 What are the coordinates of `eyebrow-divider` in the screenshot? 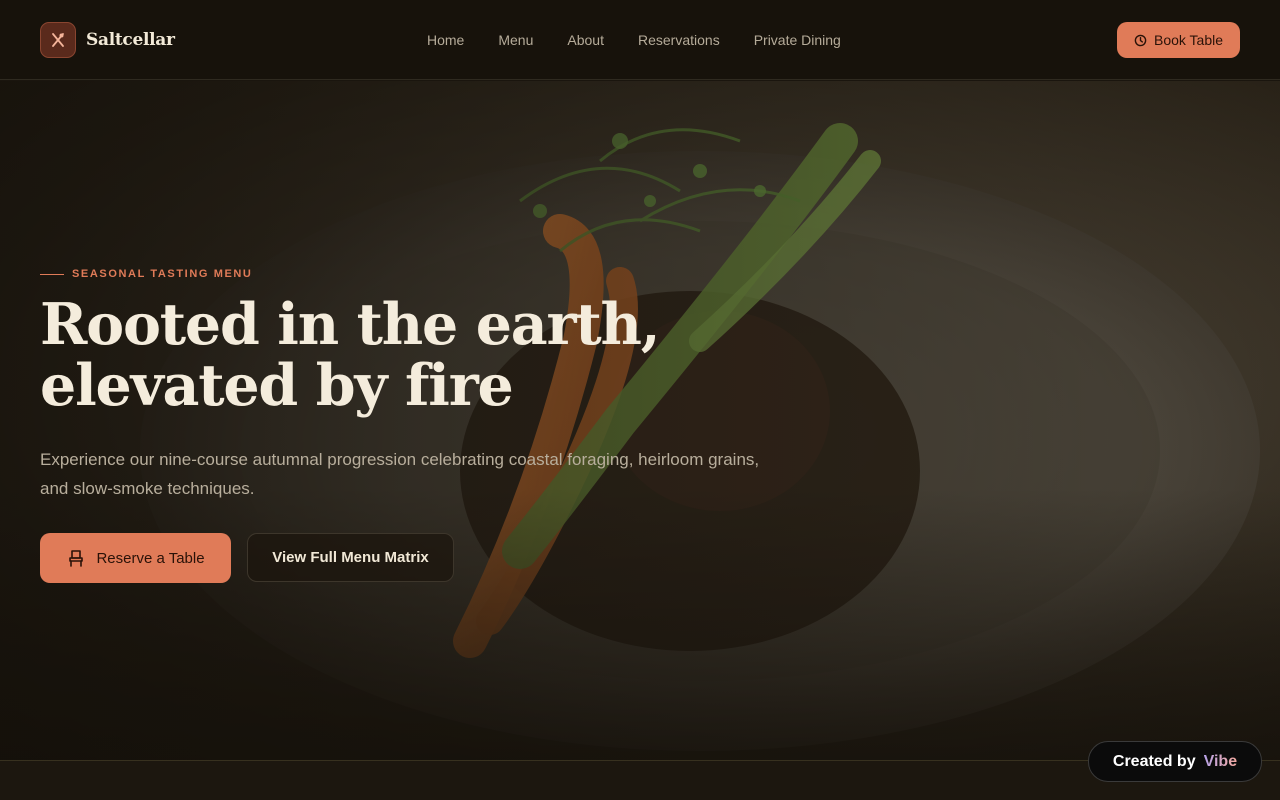 It's located at (52, 274).